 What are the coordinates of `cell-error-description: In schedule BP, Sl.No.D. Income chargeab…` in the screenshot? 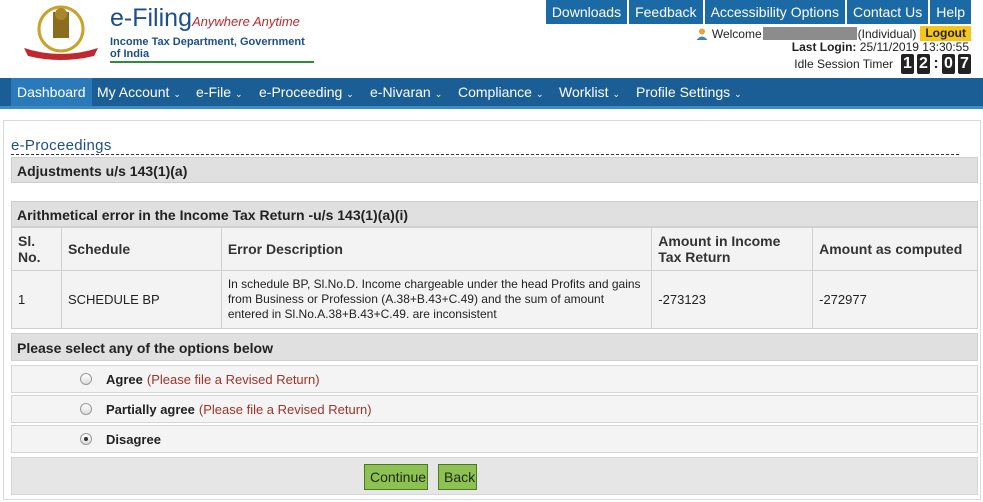 It's located at (436, 299).